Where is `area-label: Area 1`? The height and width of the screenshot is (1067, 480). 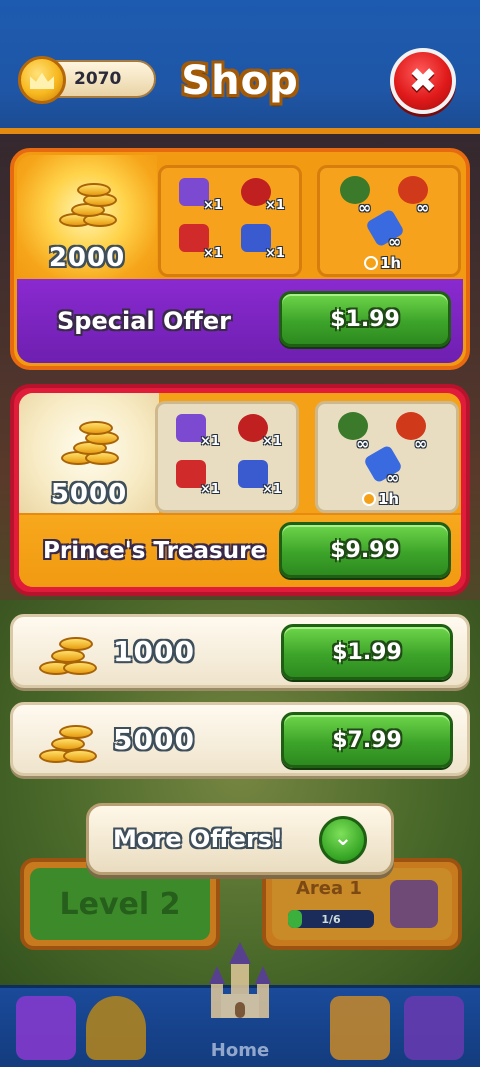
area-label: Area 1 is located at coordinates (329, 888).